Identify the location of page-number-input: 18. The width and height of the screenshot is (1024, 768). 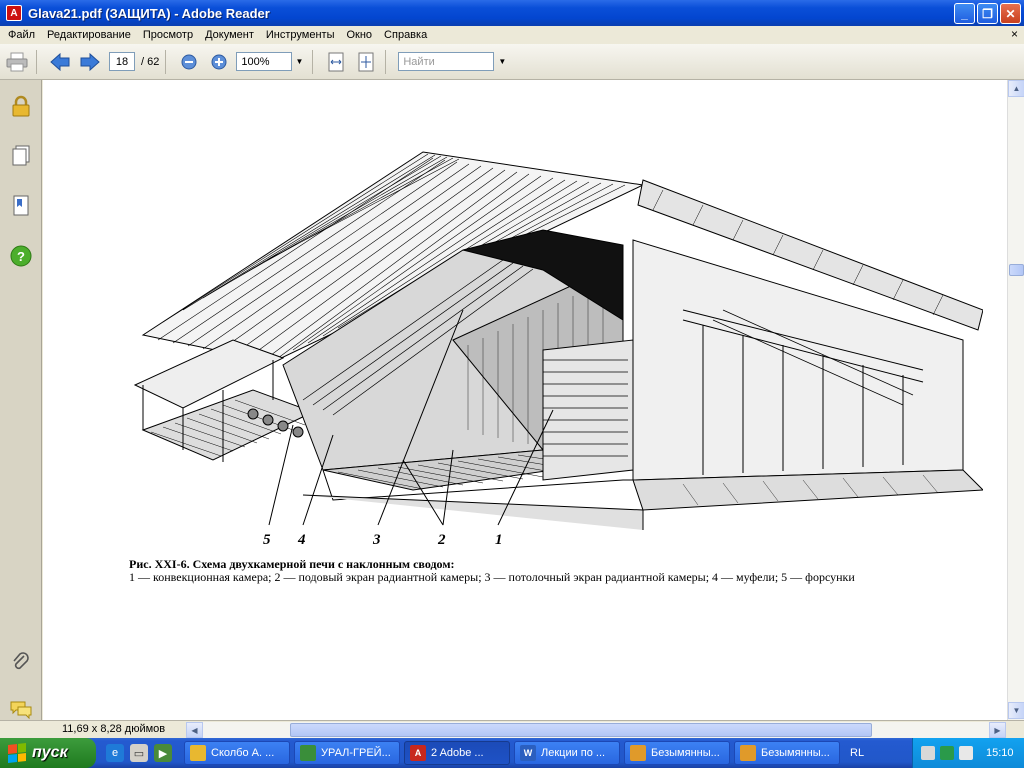
(122, 61).